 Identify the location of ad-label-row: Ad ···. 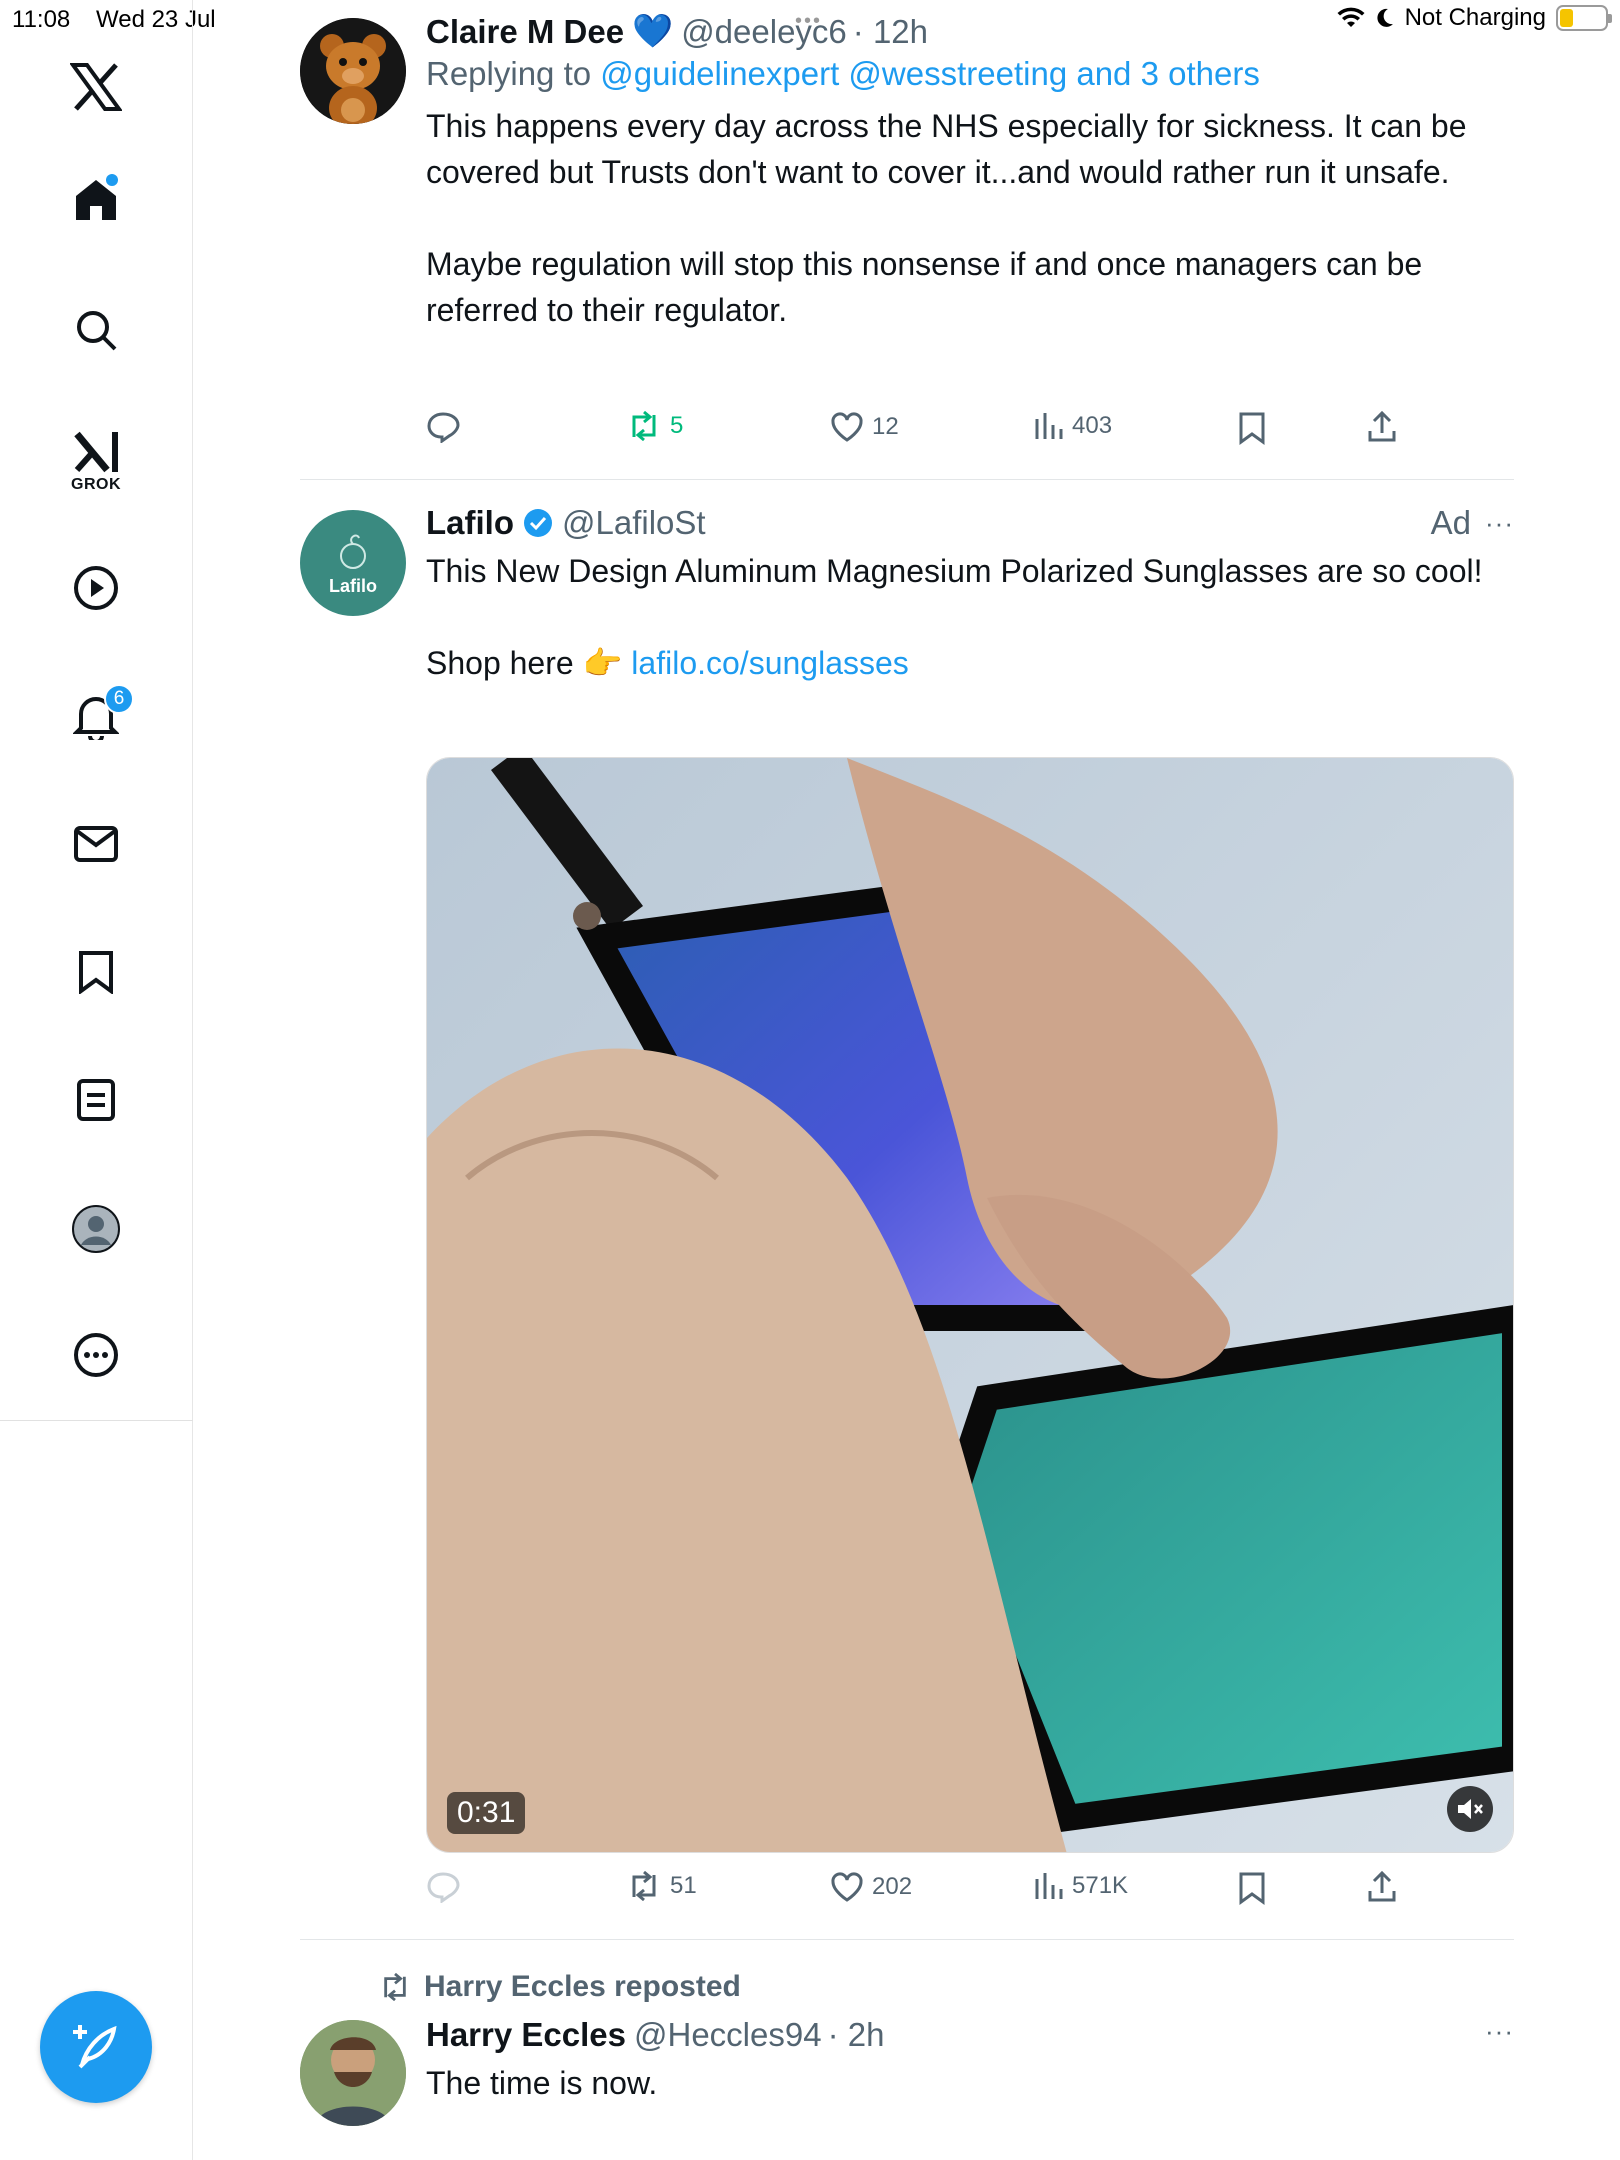
(1472, 523).